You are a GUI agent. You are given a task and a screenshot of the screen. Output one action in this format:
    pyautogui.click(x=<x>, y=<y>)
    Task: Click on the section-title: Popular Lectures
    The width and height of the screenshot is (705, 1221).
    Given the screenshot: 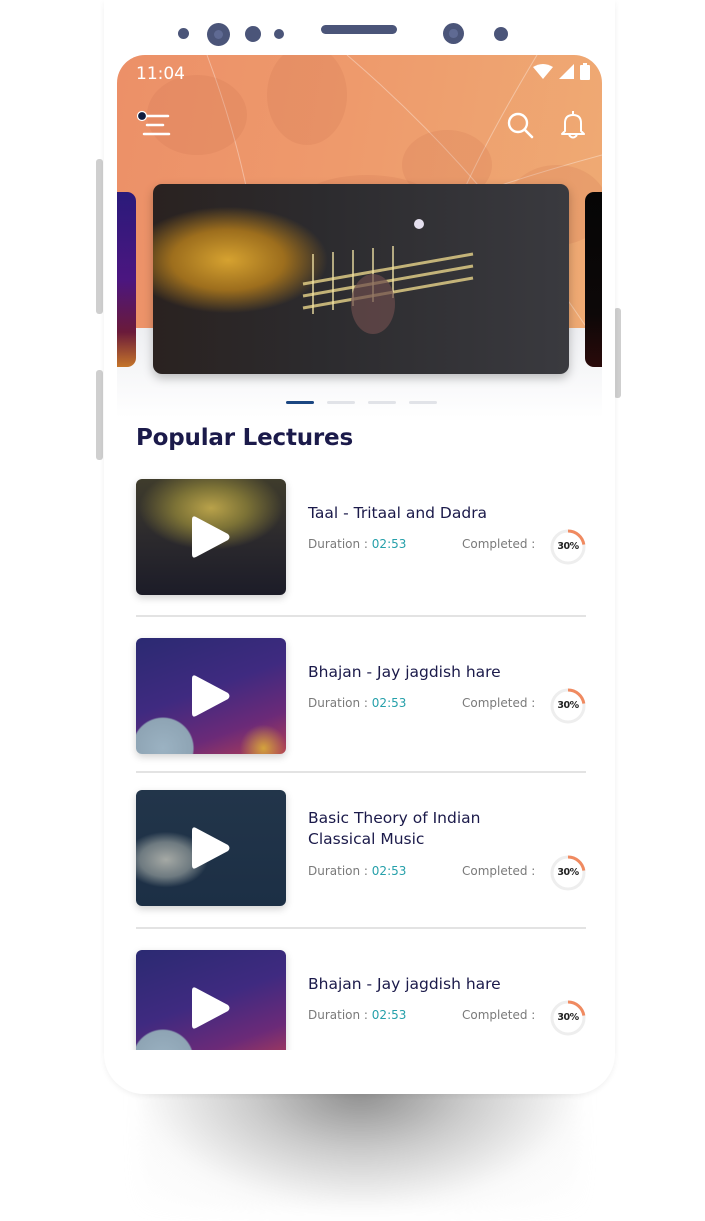 What is the action you would take?
    pyautogui.click(x=244, y=438)
    